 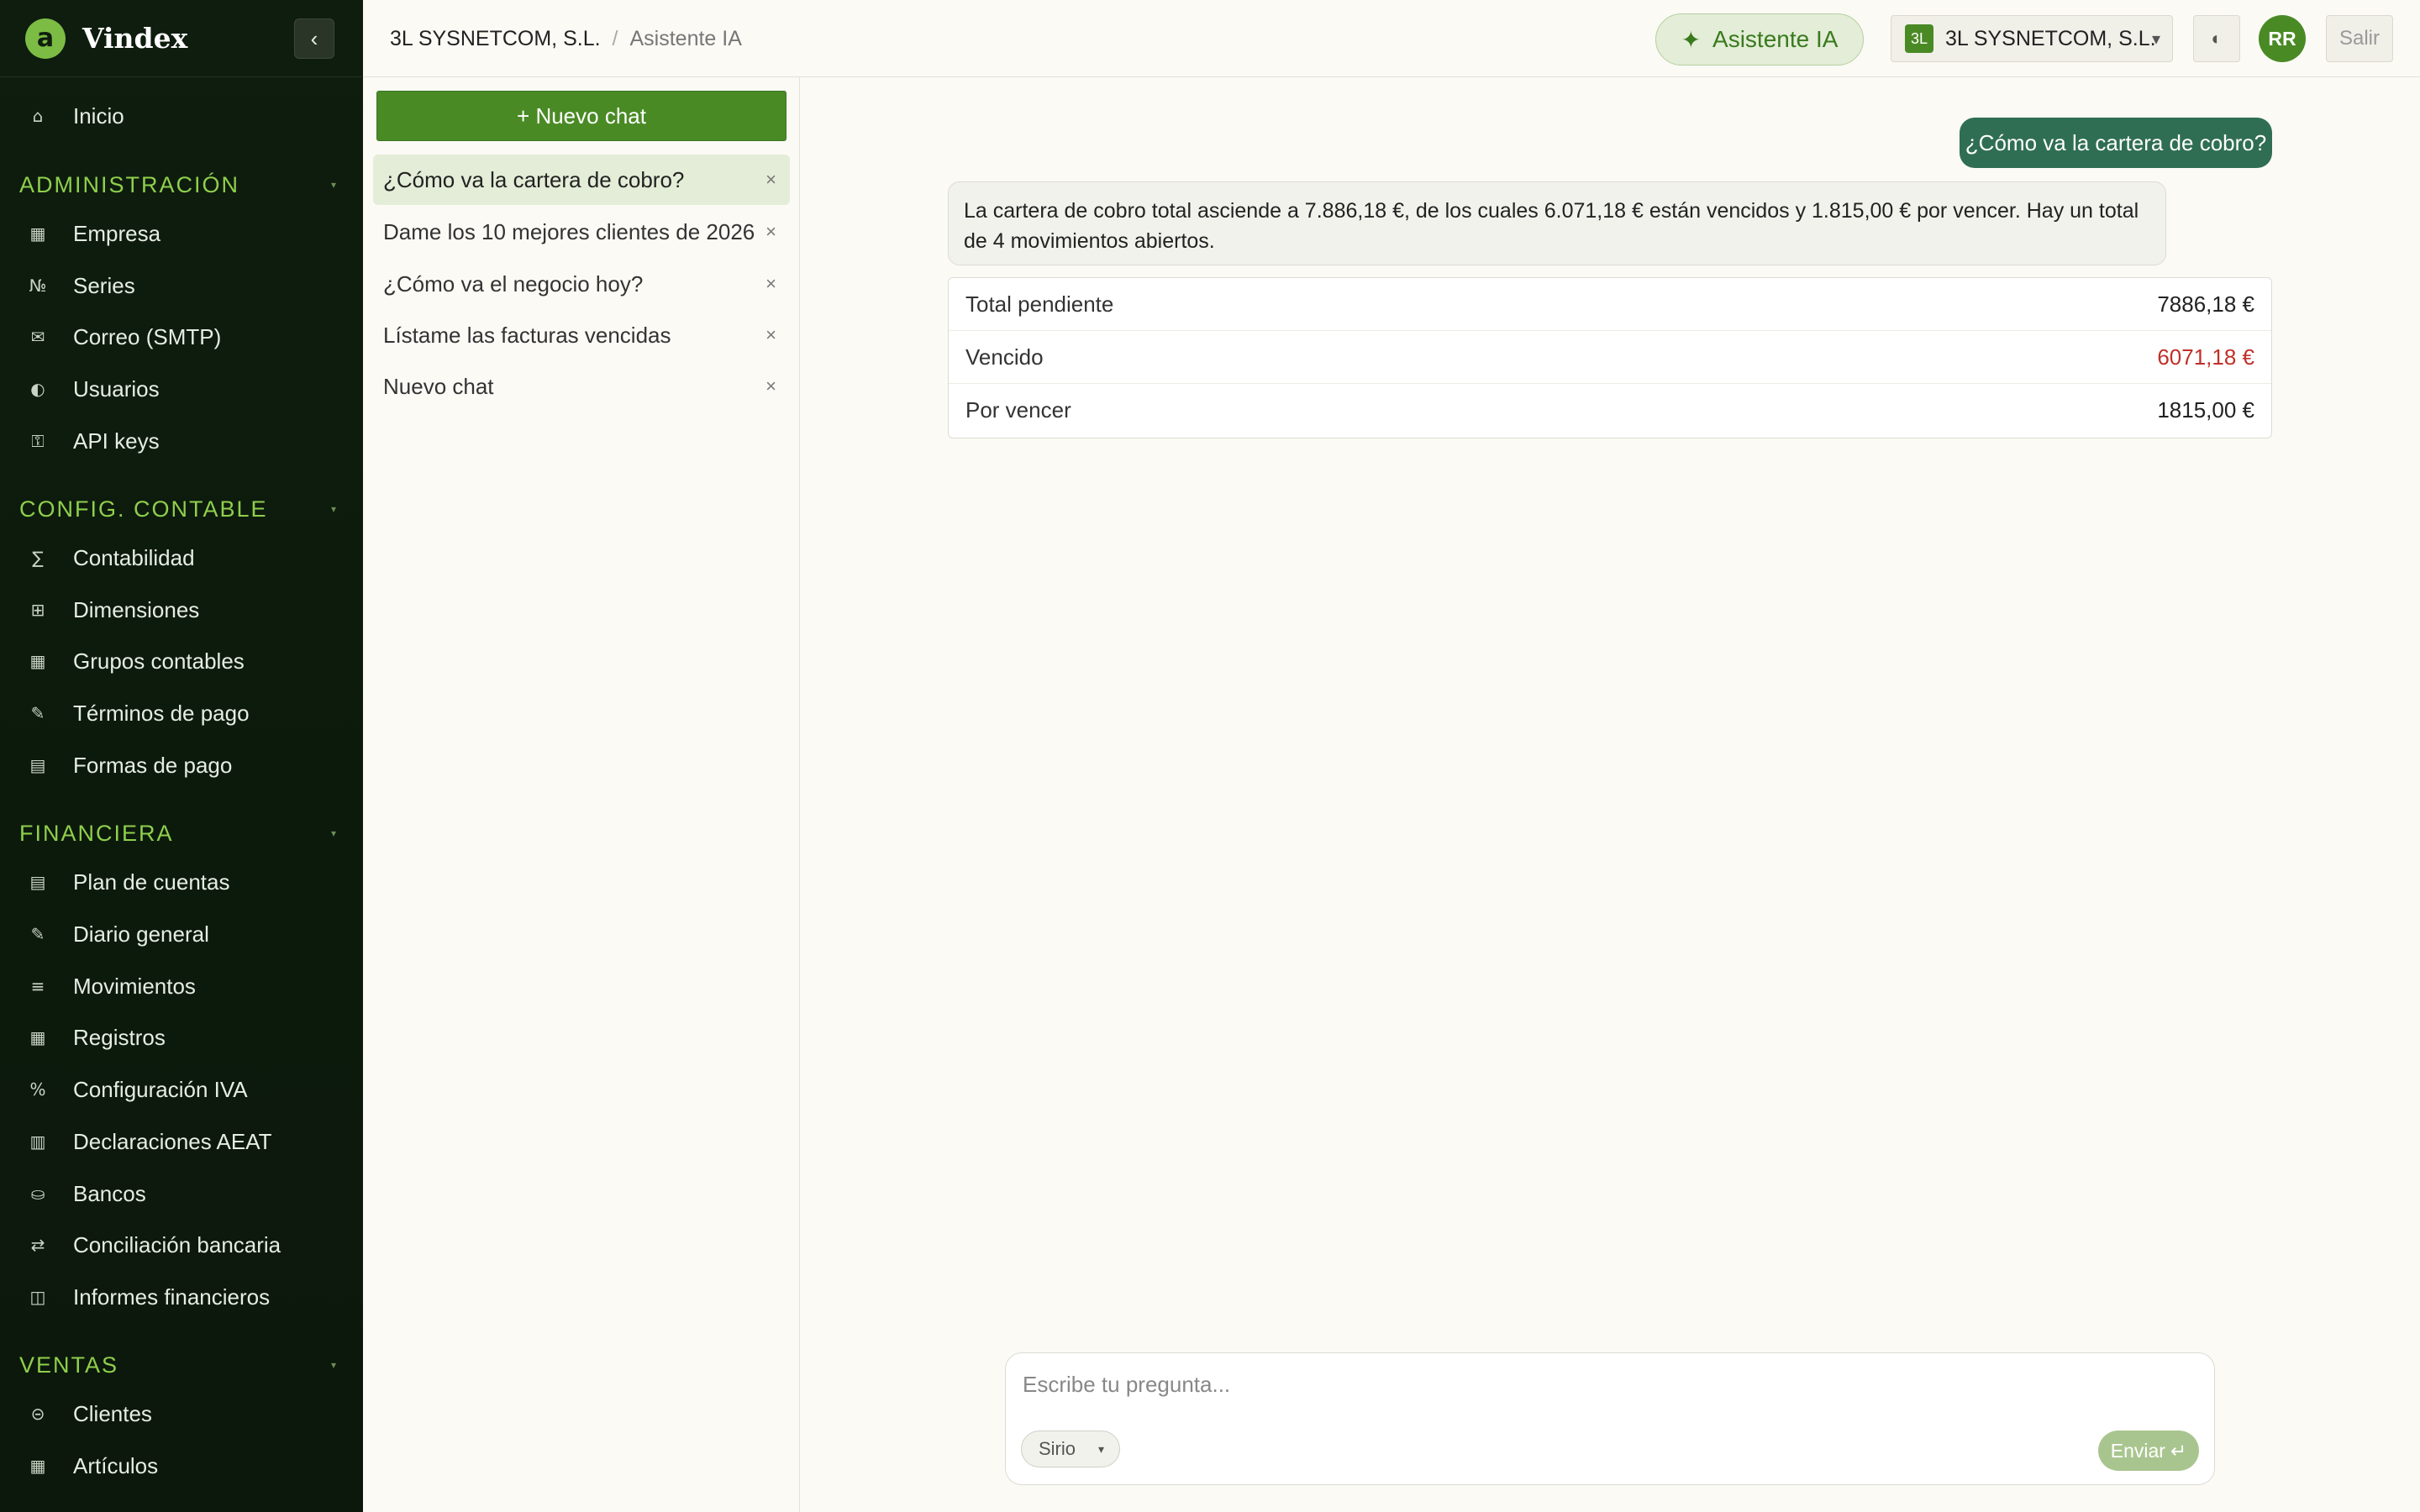 What do you see at coordinates (513, 283) in the screenshot?
I see `chat-item-title: ¿Cómo va el negocio hoy?` at bounding box center [513, 283].